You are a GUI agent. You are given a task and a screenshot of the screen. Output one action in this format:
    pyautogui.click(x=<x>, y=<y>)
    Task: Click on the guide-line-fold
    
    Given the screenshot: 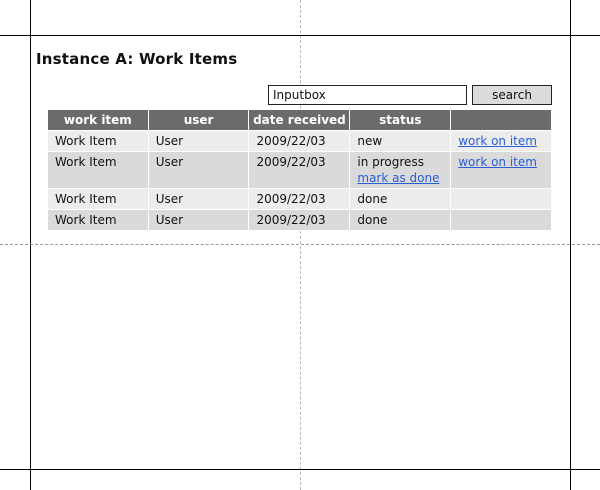 What is the action you would take?
    pyautogui.click(x=300, y=244)
    